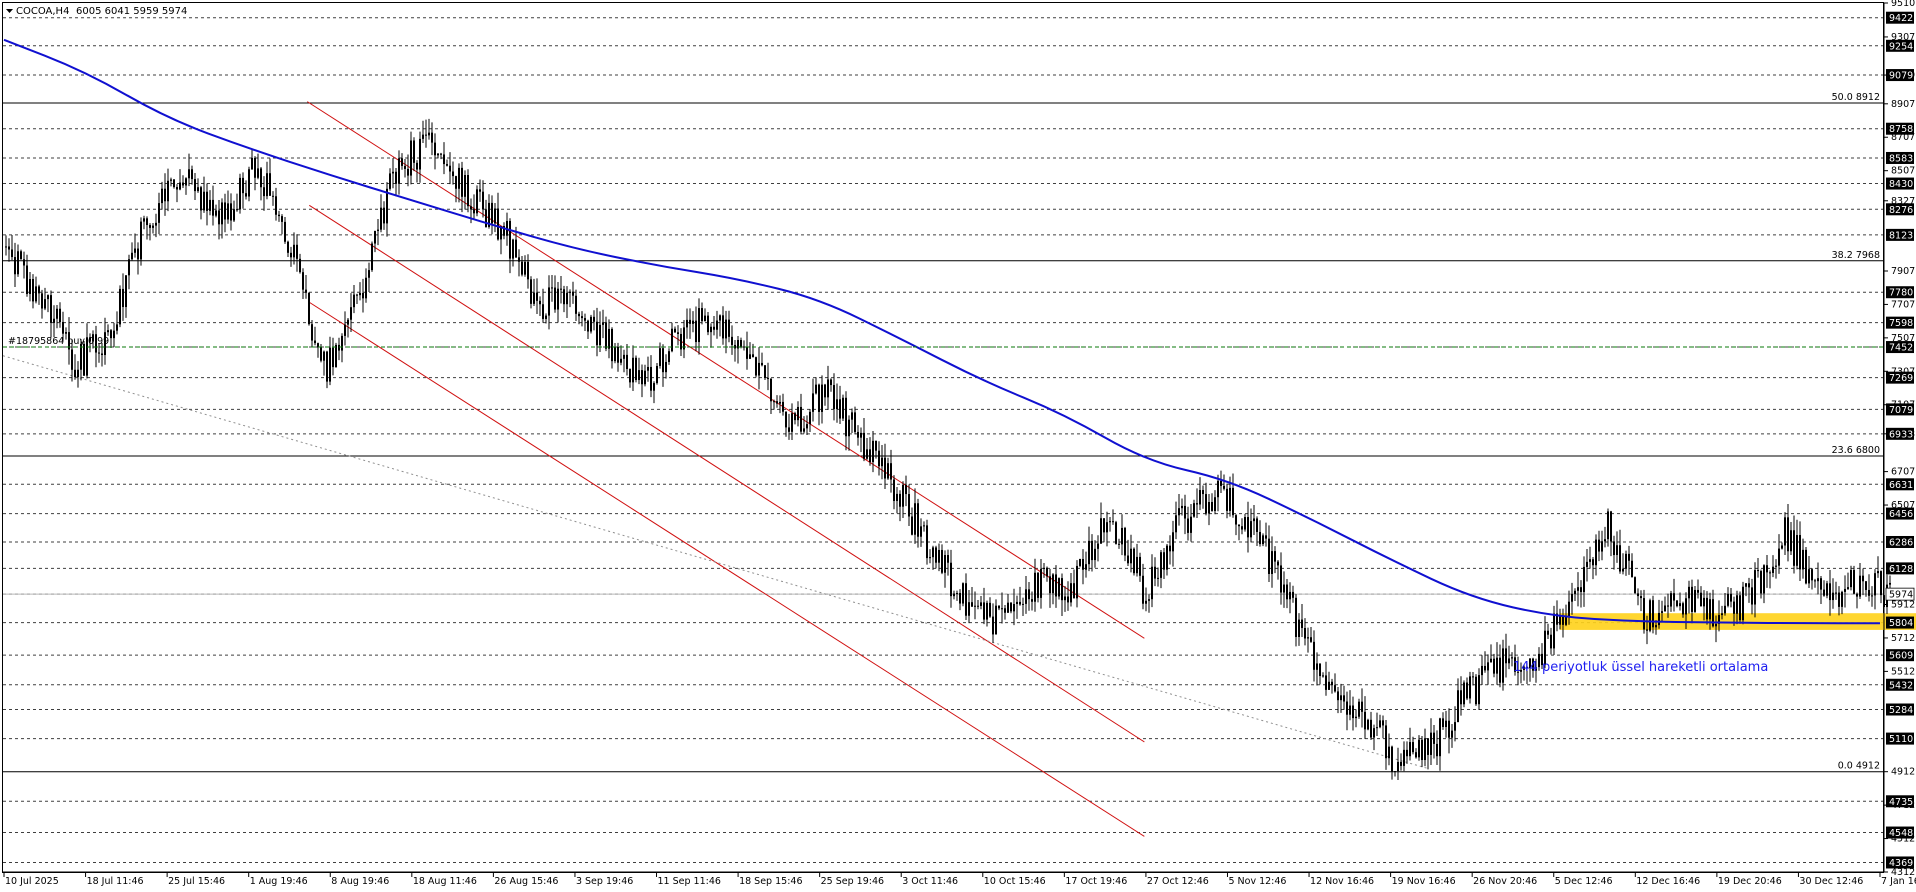 The height and width of the screenshot is (892, 1916). What do you see at coordinates (1737, 621) in the screenshot?
I see `support-zone` at bounding box center [1737, 621].